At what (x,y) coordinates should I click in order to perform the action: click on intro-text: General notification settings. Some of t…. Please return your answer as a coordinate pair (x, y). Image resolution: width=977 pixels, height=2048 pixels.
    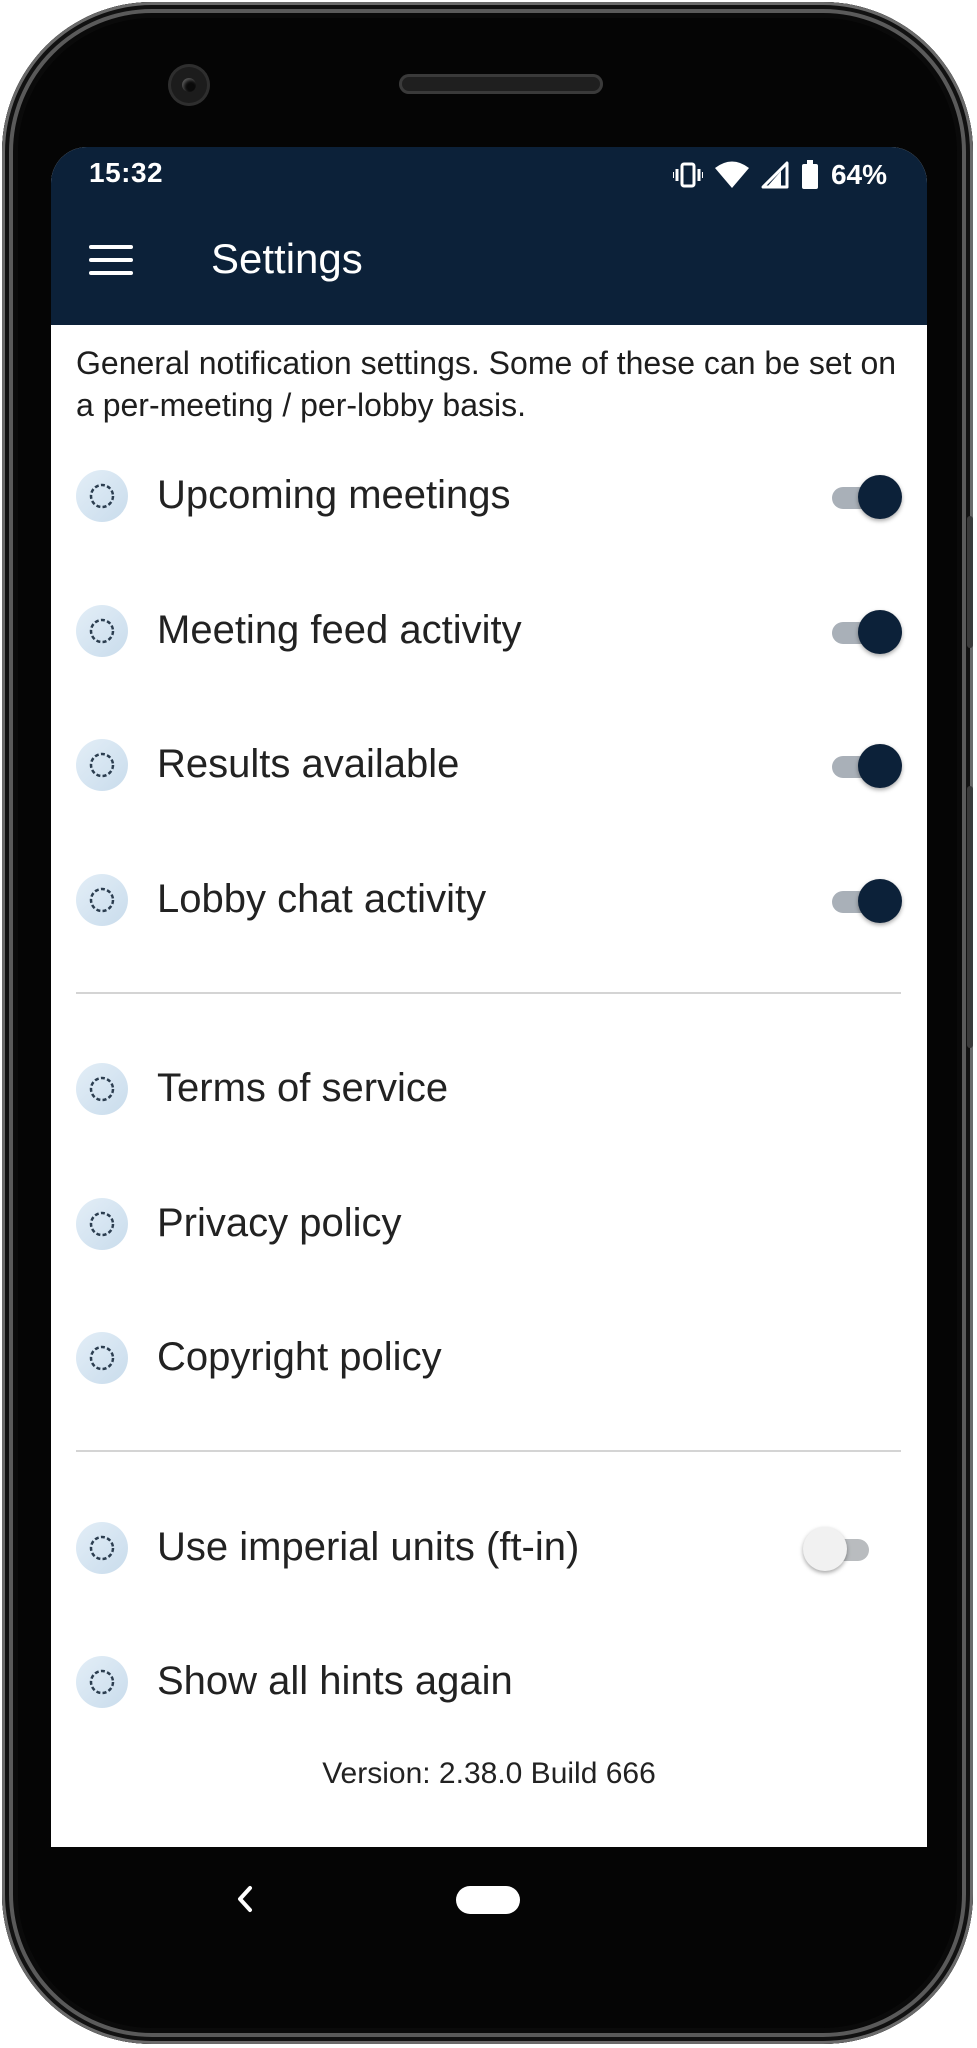
    Looking at the image, I should click on (486, 384).